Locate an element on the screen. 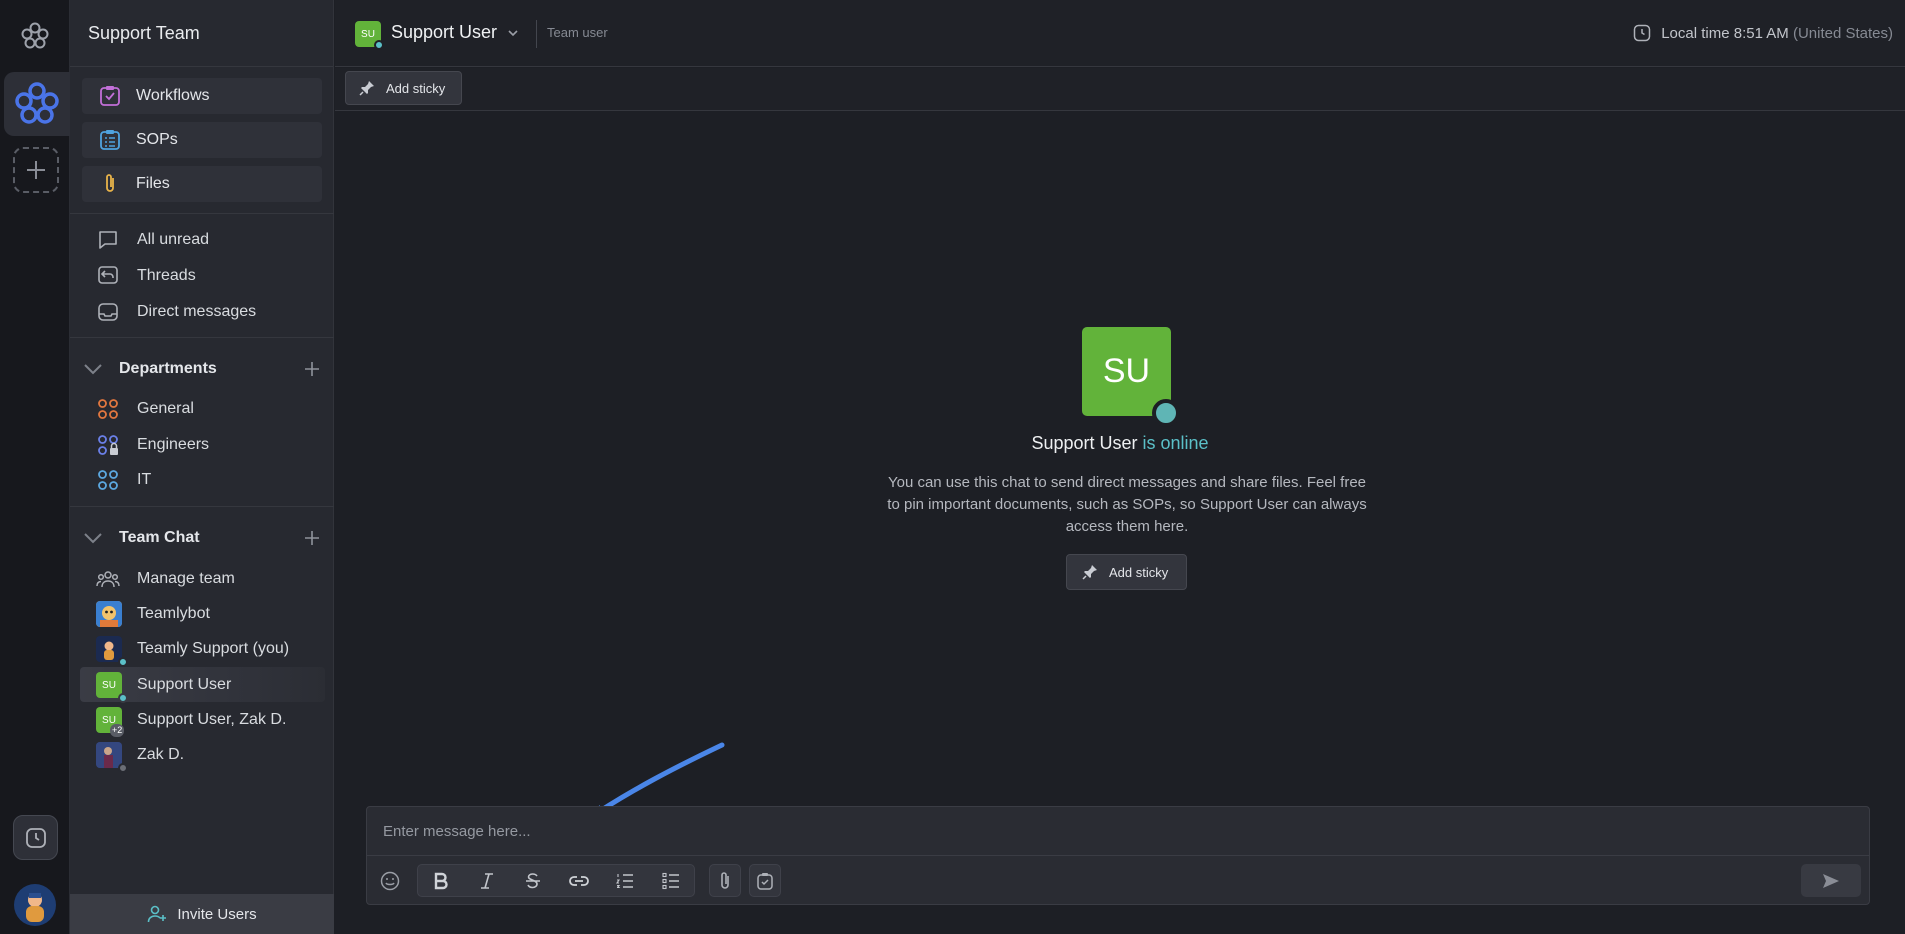  sidebar-item-general: General is located at coordinates (202, 408).